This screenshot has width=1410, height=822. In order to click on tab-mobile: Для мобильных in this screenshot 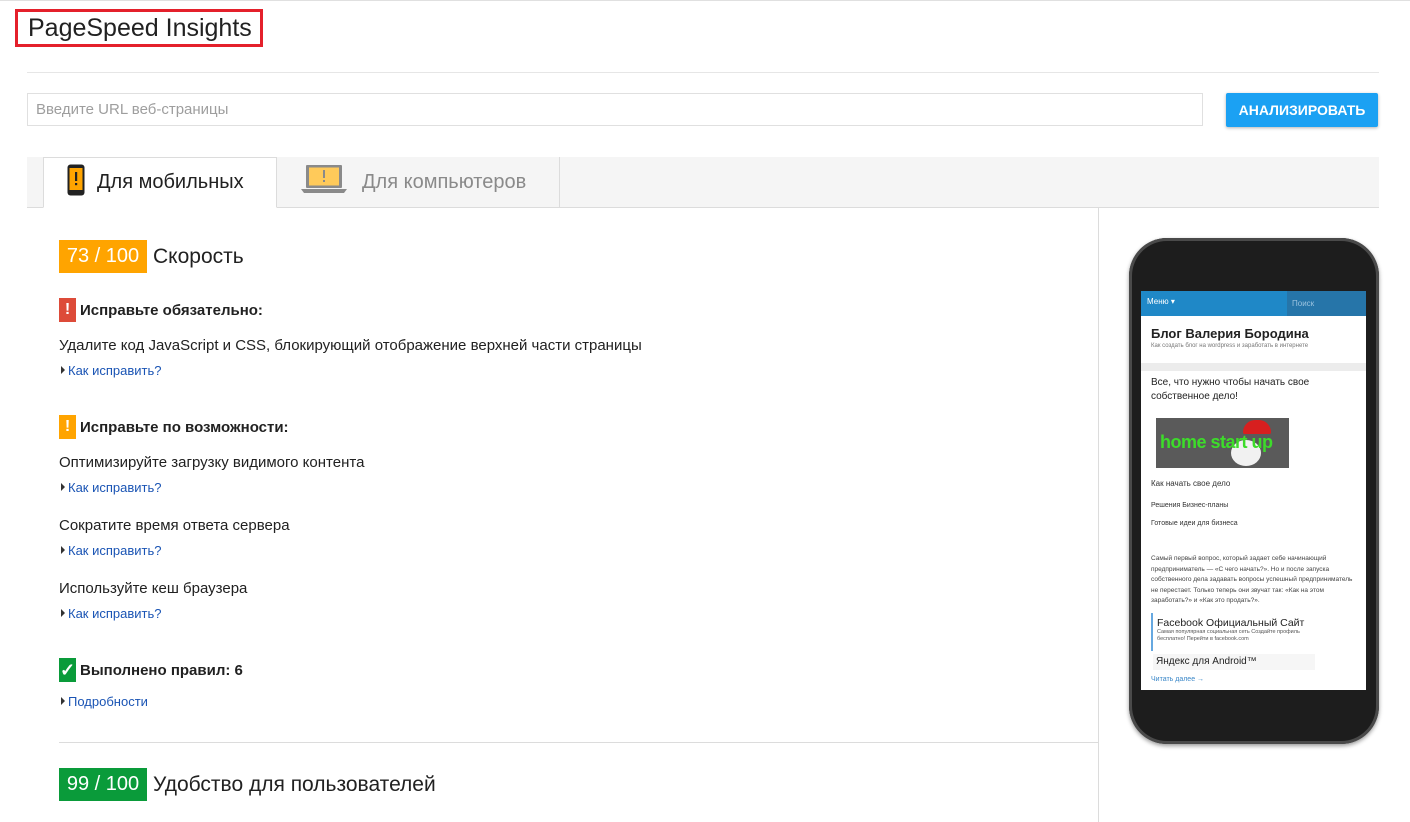, I will do `click(160, 182)`.